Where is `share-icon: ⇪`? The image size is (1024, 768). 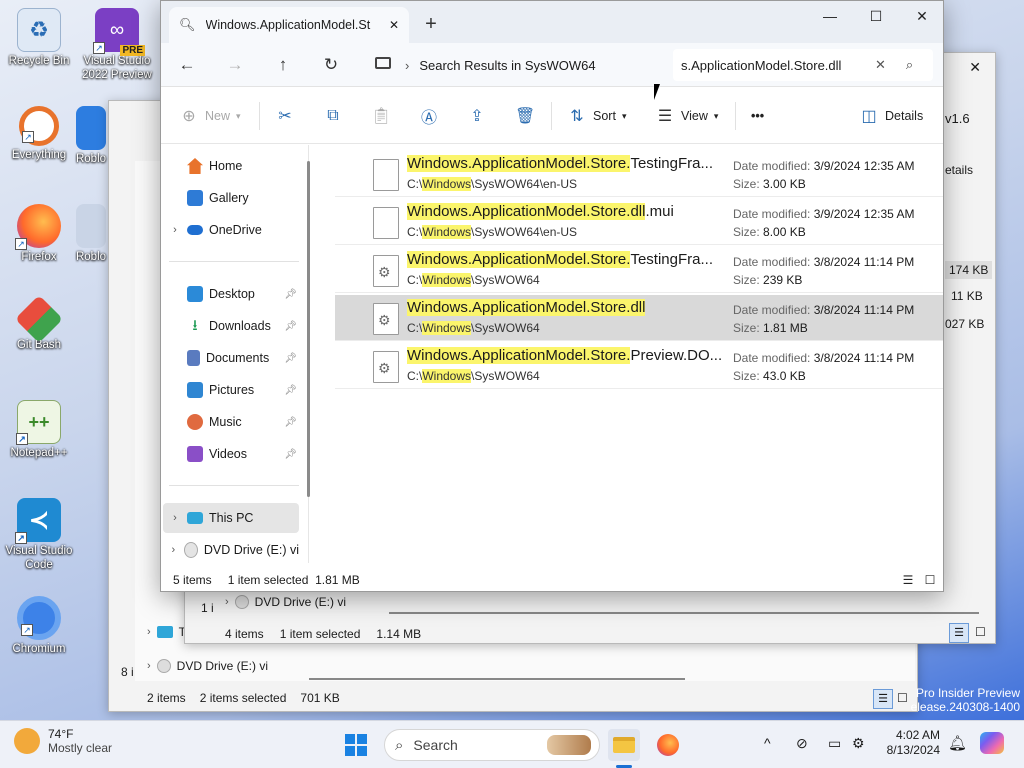 share-icon: ⇪ is located at coordinates (477, 116).